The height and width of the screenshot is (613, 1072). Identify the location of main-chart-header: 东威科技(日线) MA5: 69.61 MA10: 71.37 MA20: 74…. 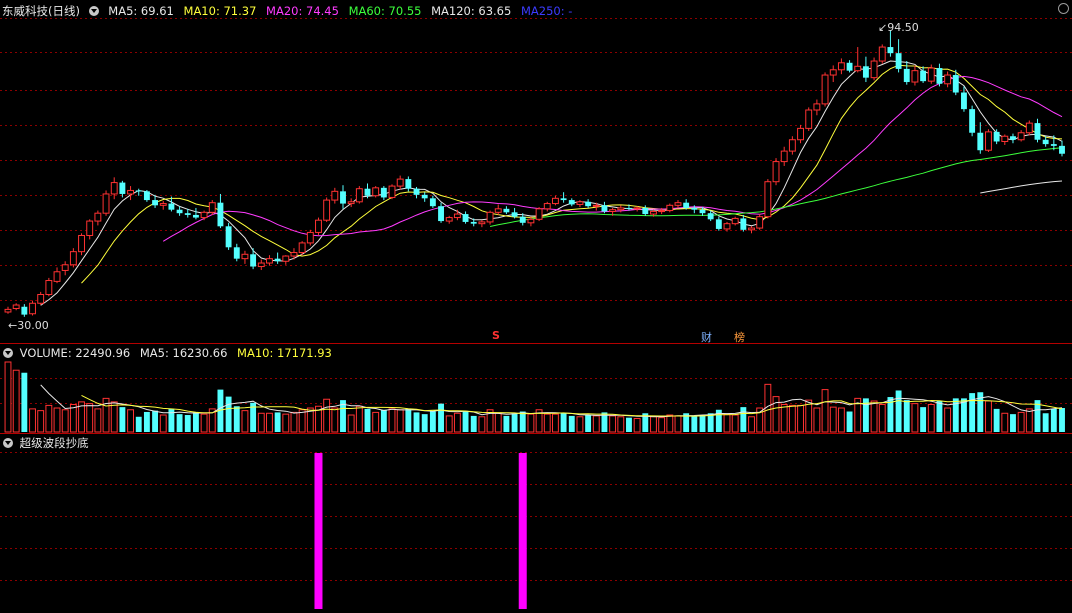
(289, 11).